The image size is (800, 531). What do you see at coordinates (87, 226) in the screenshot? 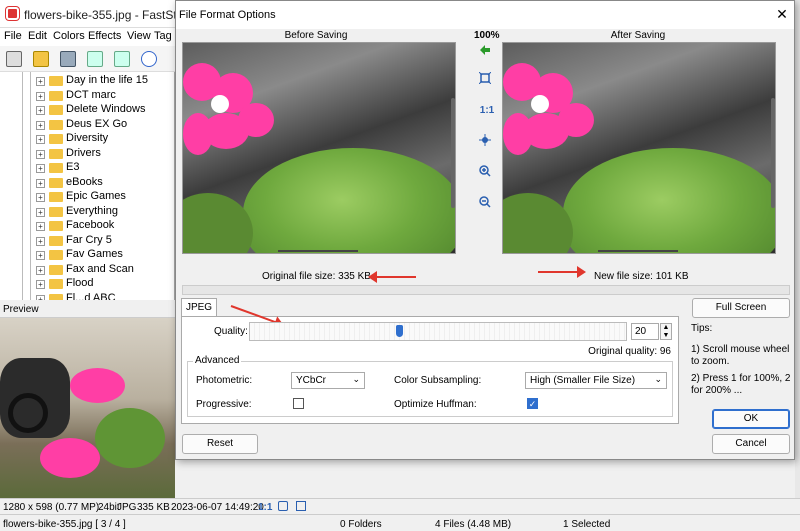
I see `tree-item: + Facebook` at bounding box center [87, 226].